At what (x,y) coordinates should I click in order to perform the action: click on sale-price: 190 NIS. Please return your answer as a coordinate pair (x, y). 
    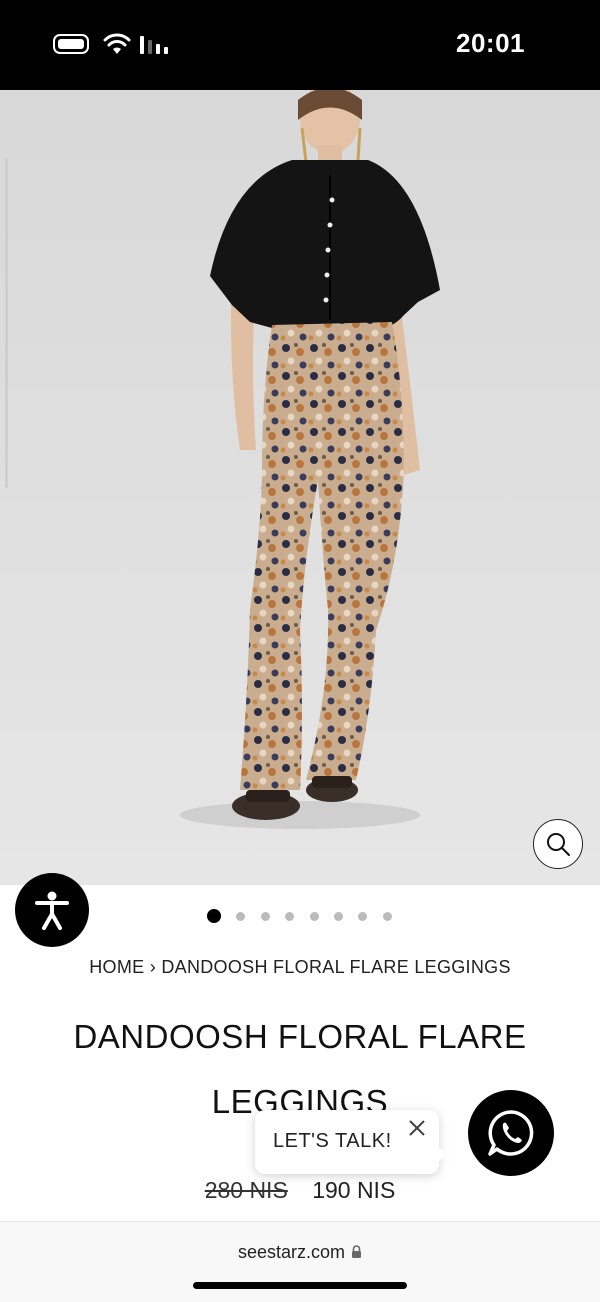
    Looking at the image, I should click on (354, 1190).